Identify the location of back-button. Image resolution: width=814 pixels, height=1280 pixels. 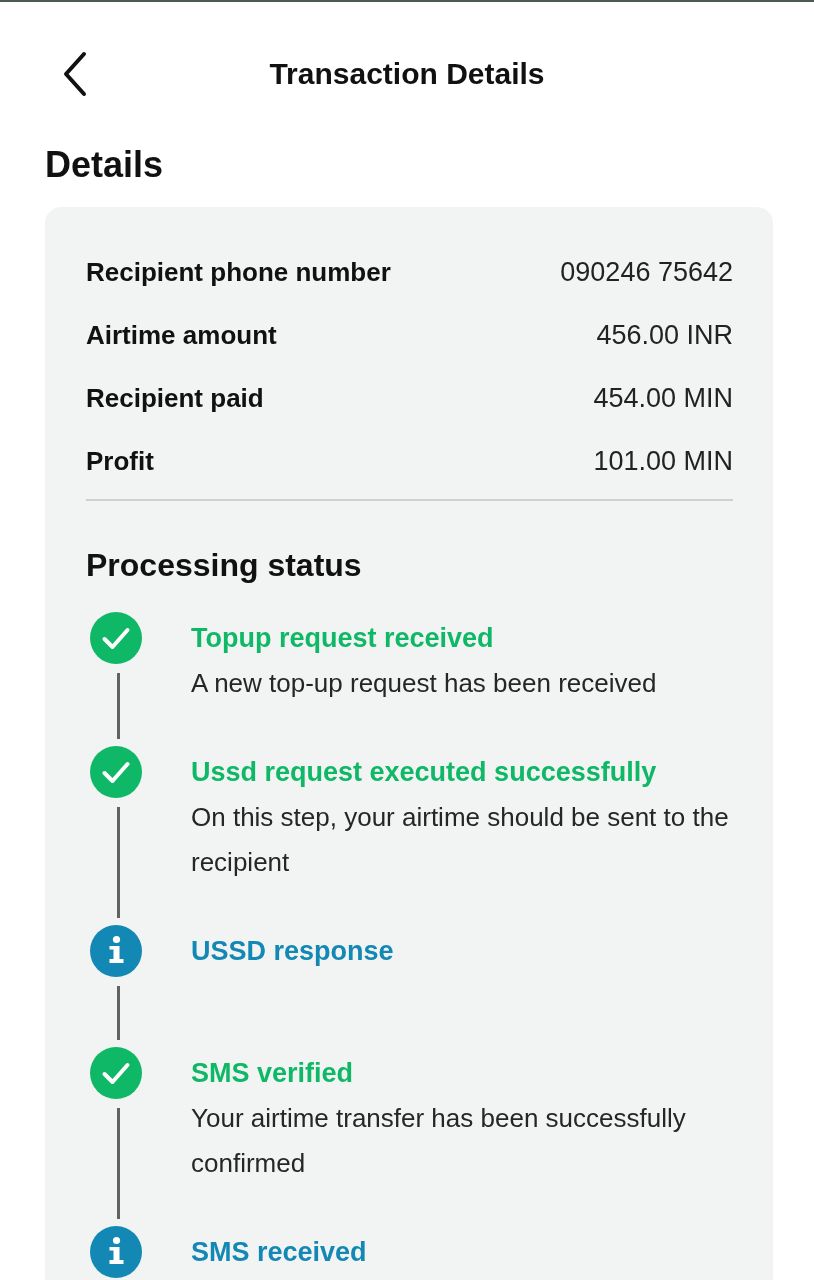
(75, 74).